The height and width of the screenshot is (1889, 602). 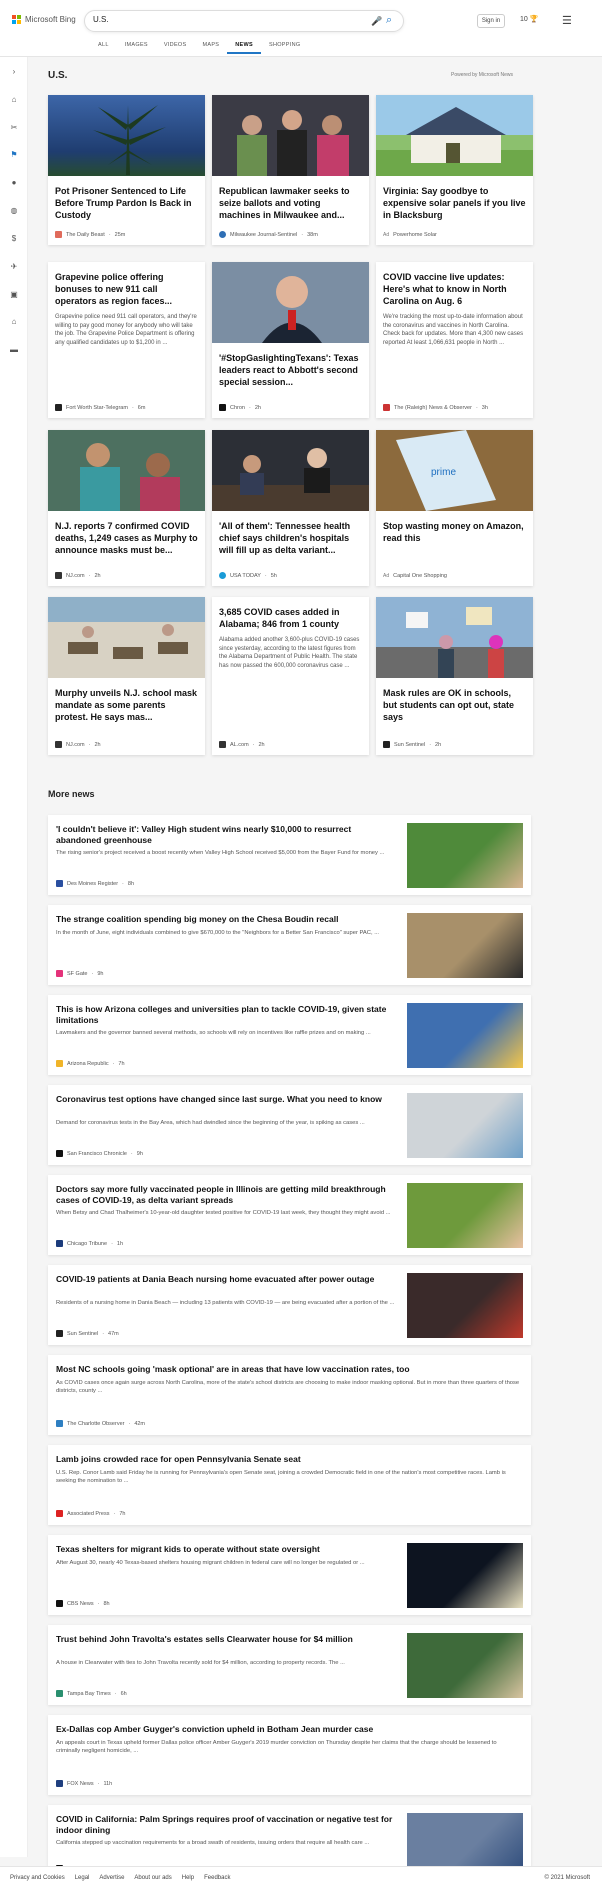 What do you see at coordinates (14, 183) in the screenshot?
I see `location-icon: ●` at bounding box center [14, 183].